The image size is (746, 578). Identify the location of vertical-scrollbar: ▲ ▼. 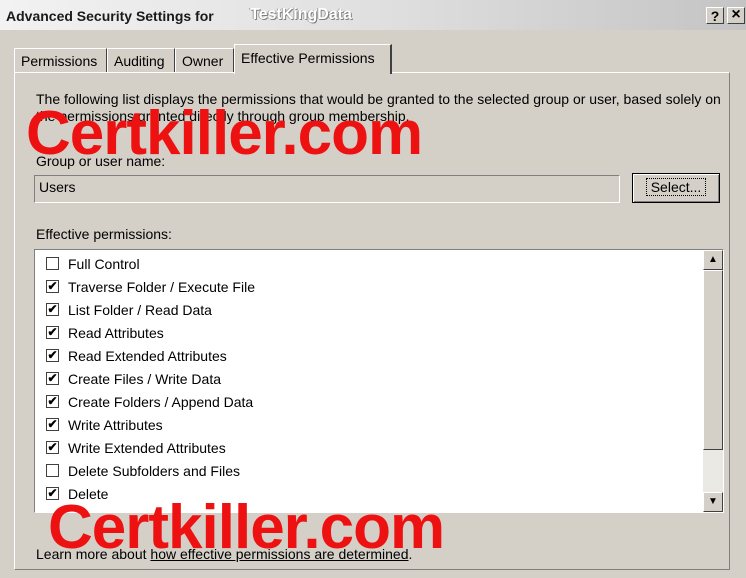
(713, 381).